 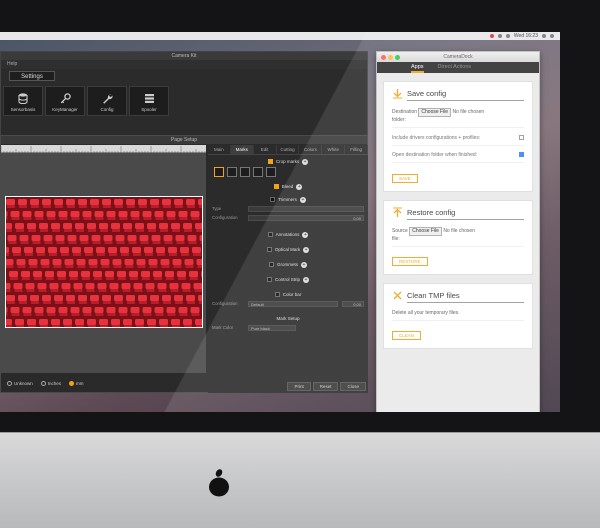 I want to click on dock-titlebar: CameraDock, so click(x=458, y=57).